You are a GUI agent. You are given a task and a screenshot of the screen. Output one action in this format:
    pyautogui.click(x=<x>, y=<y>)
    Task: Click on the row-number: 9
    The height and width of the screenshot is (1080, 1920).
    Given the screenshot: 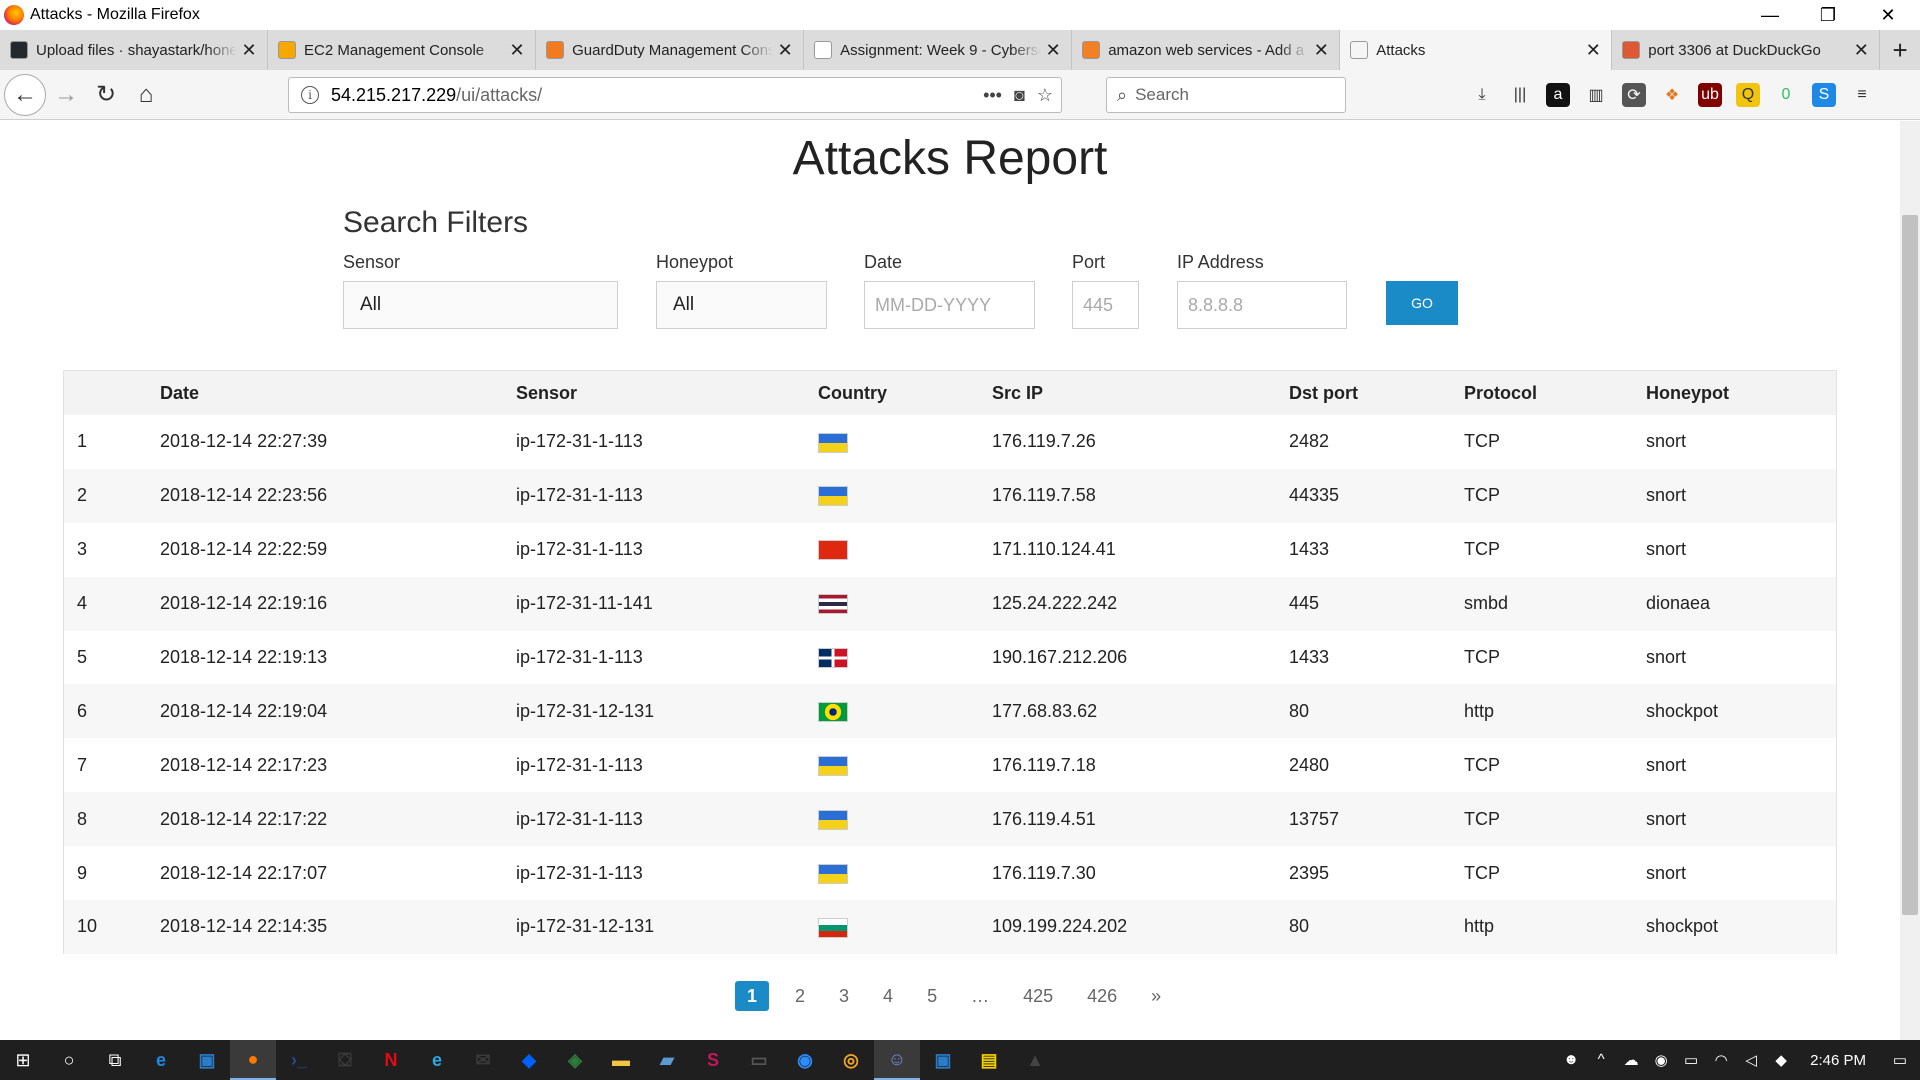 What is the action you would take?
    pyautogui.click(x=82, y=872)
    